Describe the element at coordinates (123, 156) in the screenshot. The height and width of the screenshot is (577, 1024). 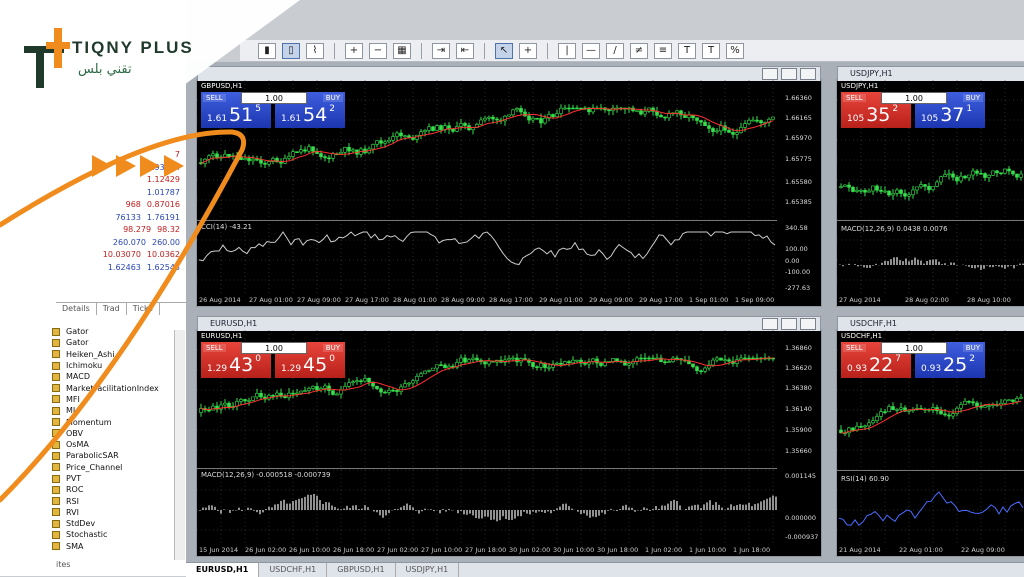
I see `list-item: 7` at that location.